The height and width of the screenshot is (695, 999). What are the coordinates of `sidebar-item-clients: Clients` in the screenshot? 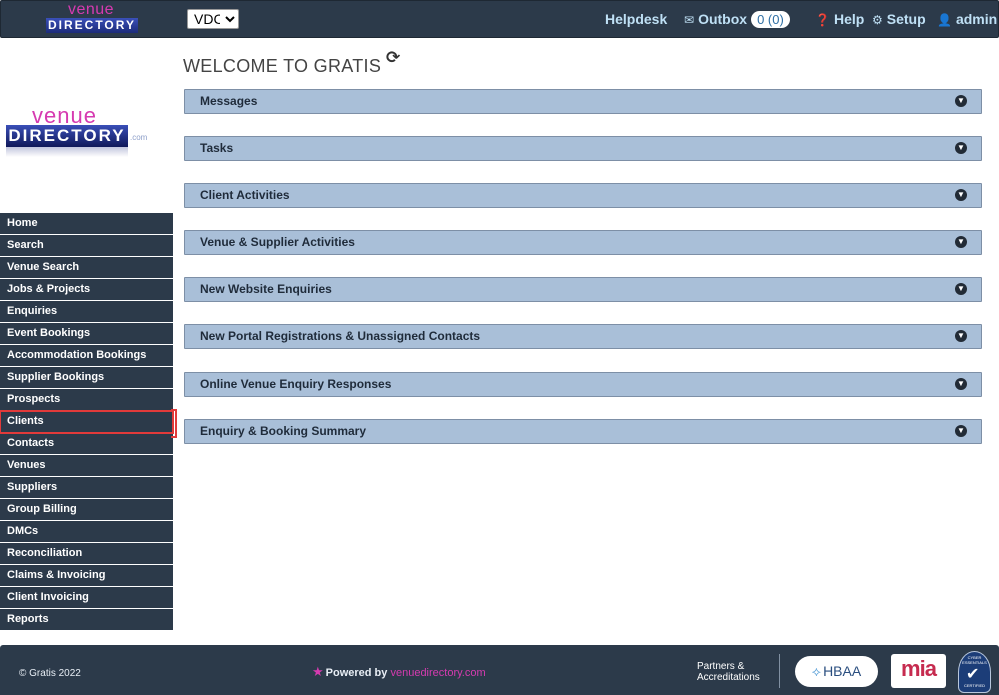 It's located at (88, 423).